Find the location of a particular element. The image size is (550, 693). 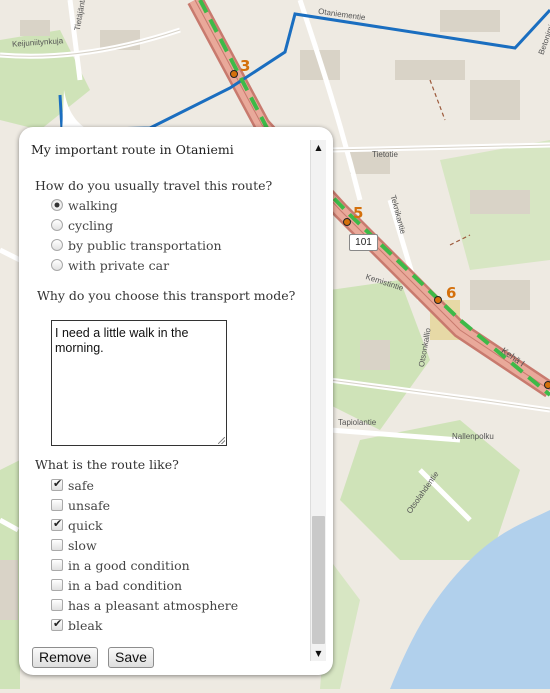

route-option-pleasant: has a pleasant atmosphere is located at coordinates (144, 605).